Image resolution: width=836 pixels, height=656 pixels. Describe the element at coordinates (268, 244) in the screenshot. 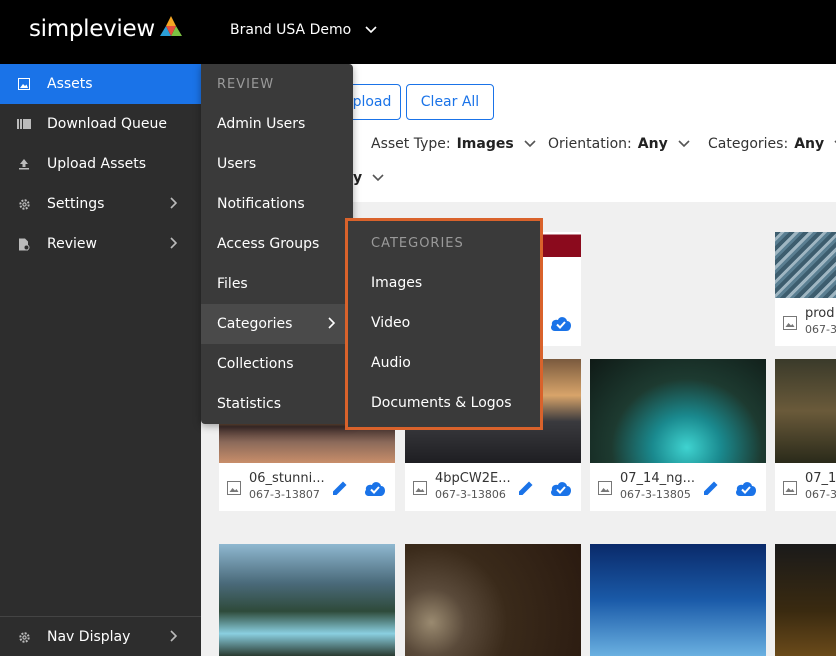

I see `menu-item-label: Access Groups` at that location.